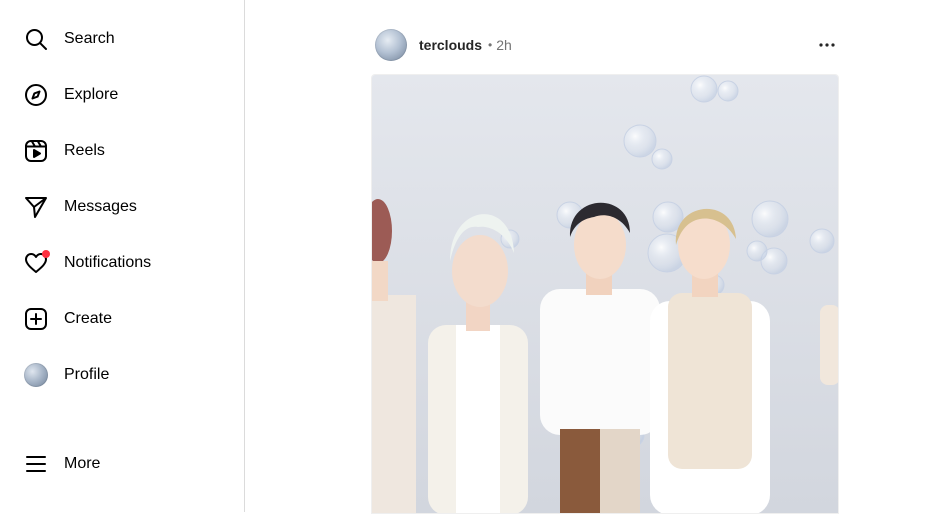  What do you see at coordinates (122, 39) in the screenshot?
I see `sidebar-item-search: Search` at bounding box center [122, 39].